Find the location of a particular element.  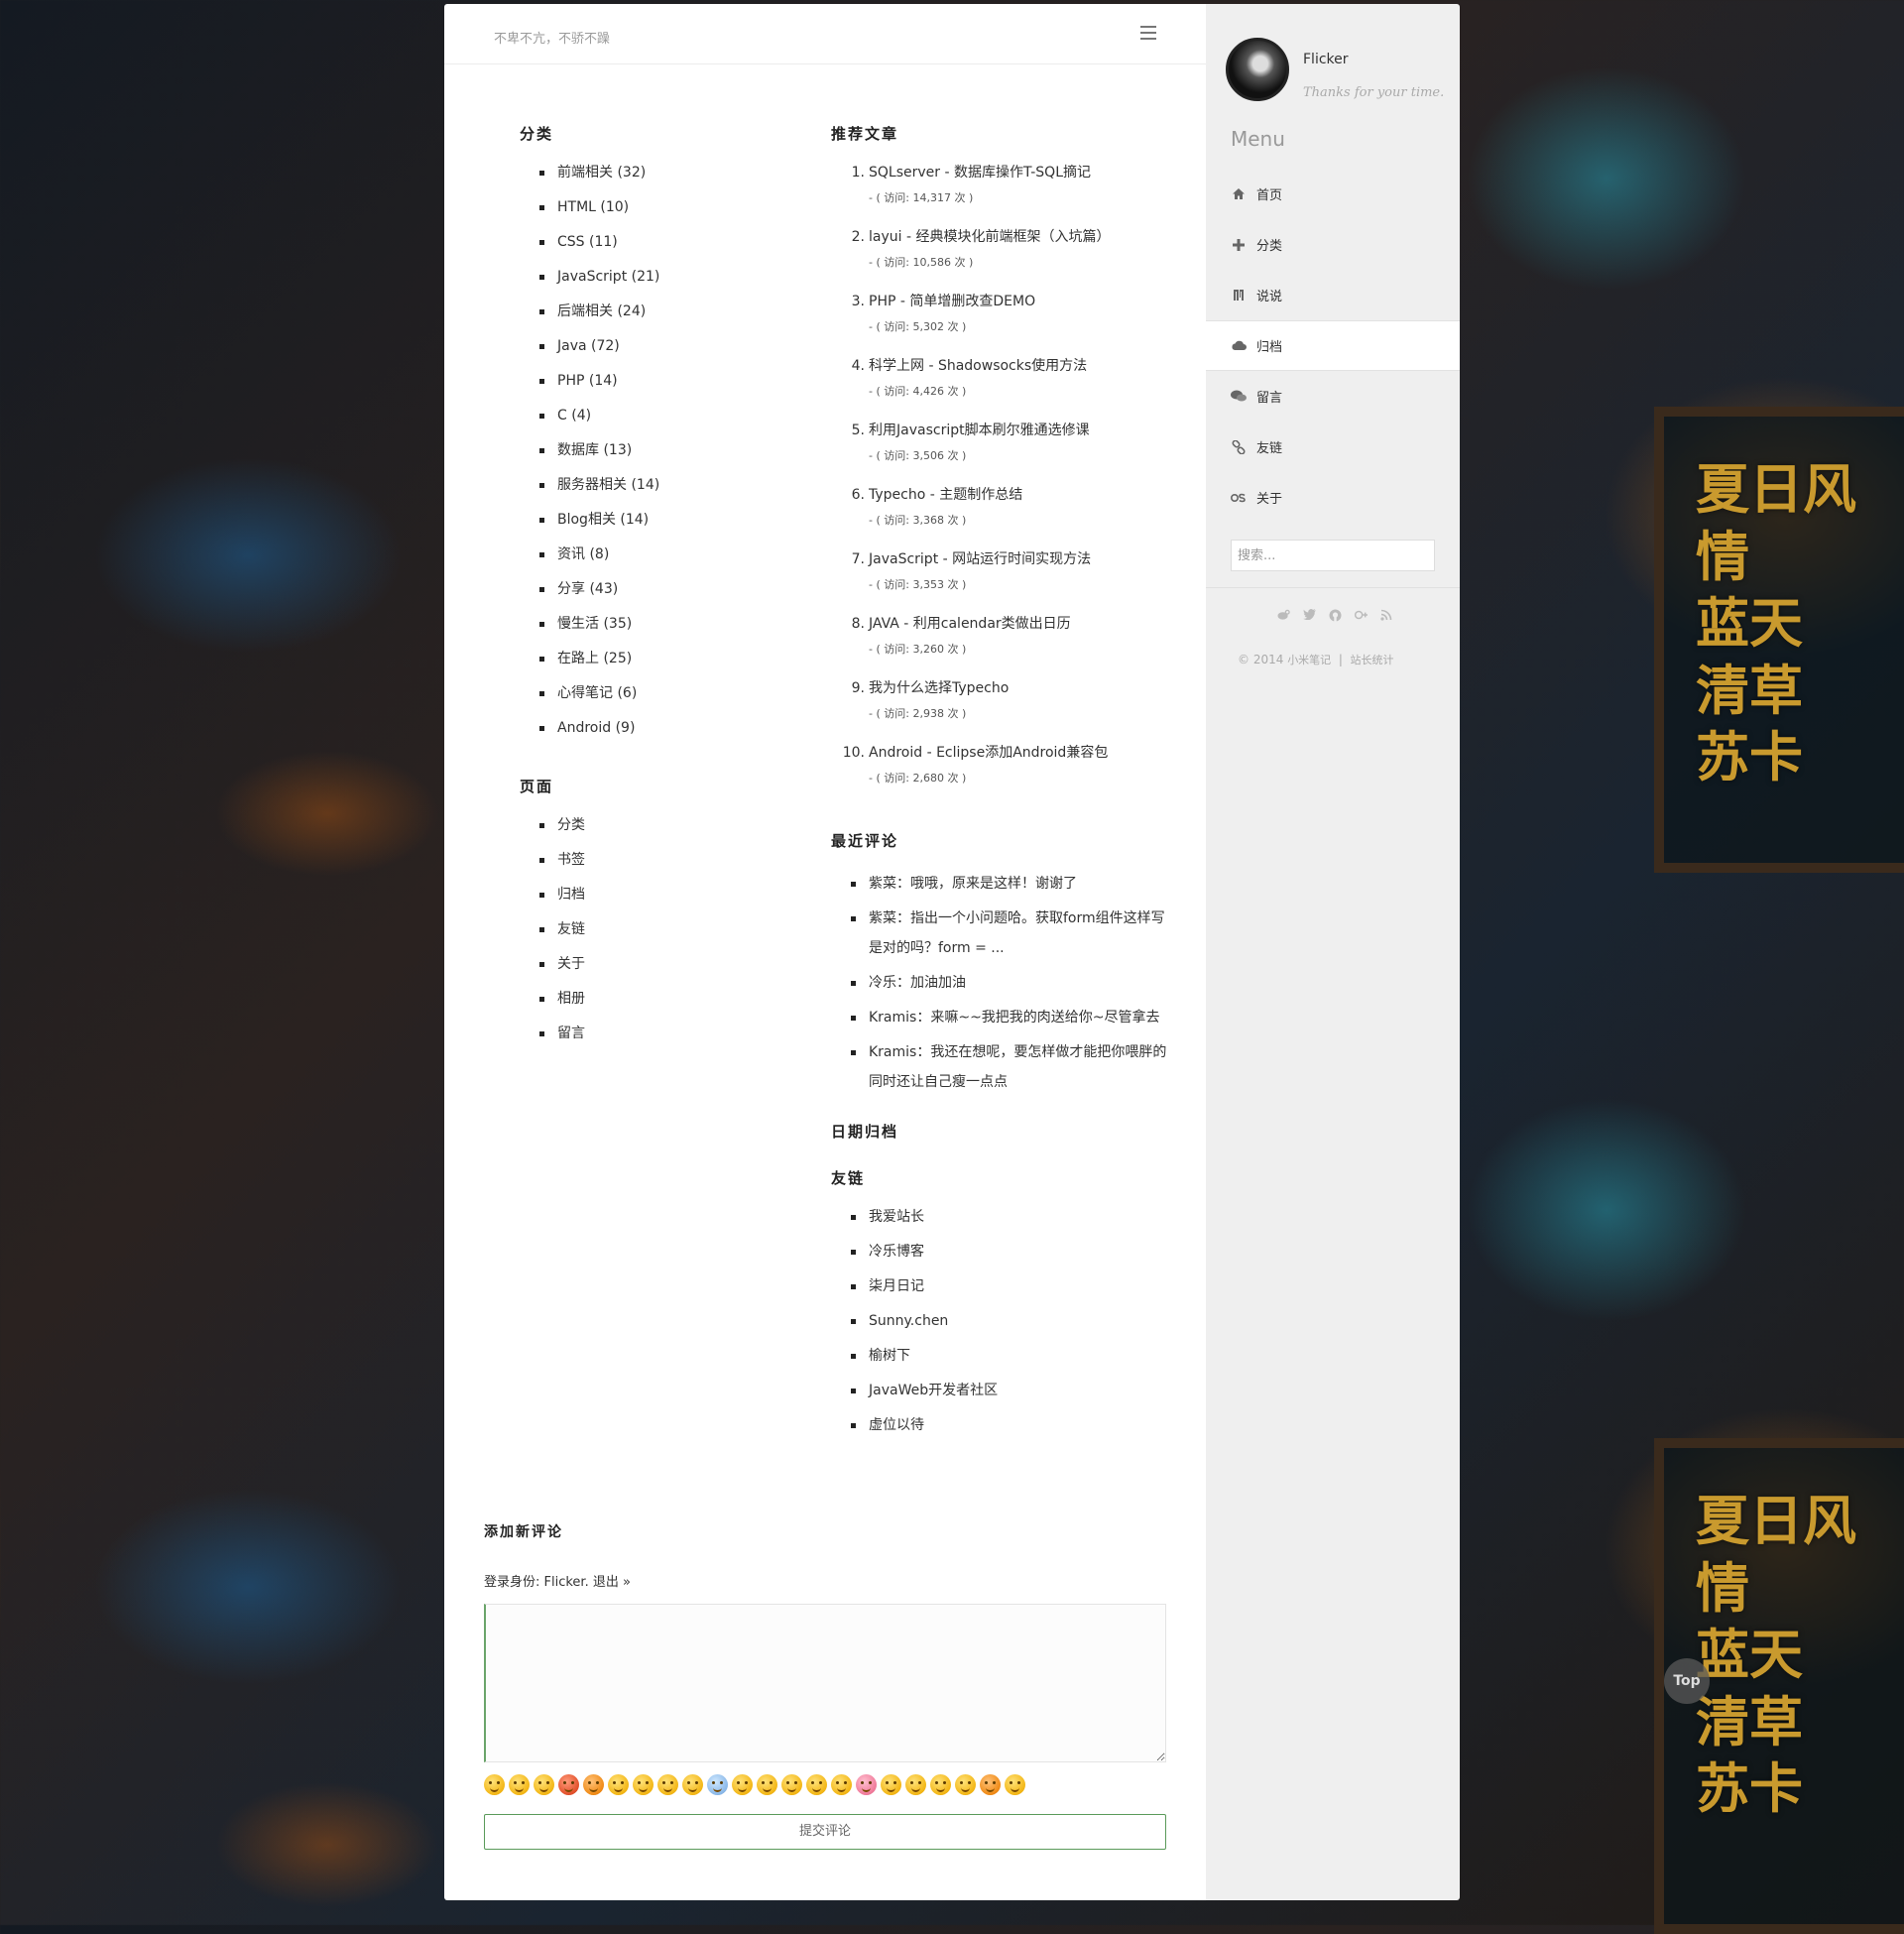

comment-item: 紫菜：哦哦，原来是这样！谢谢了 is located at coordinates (1009, 884).